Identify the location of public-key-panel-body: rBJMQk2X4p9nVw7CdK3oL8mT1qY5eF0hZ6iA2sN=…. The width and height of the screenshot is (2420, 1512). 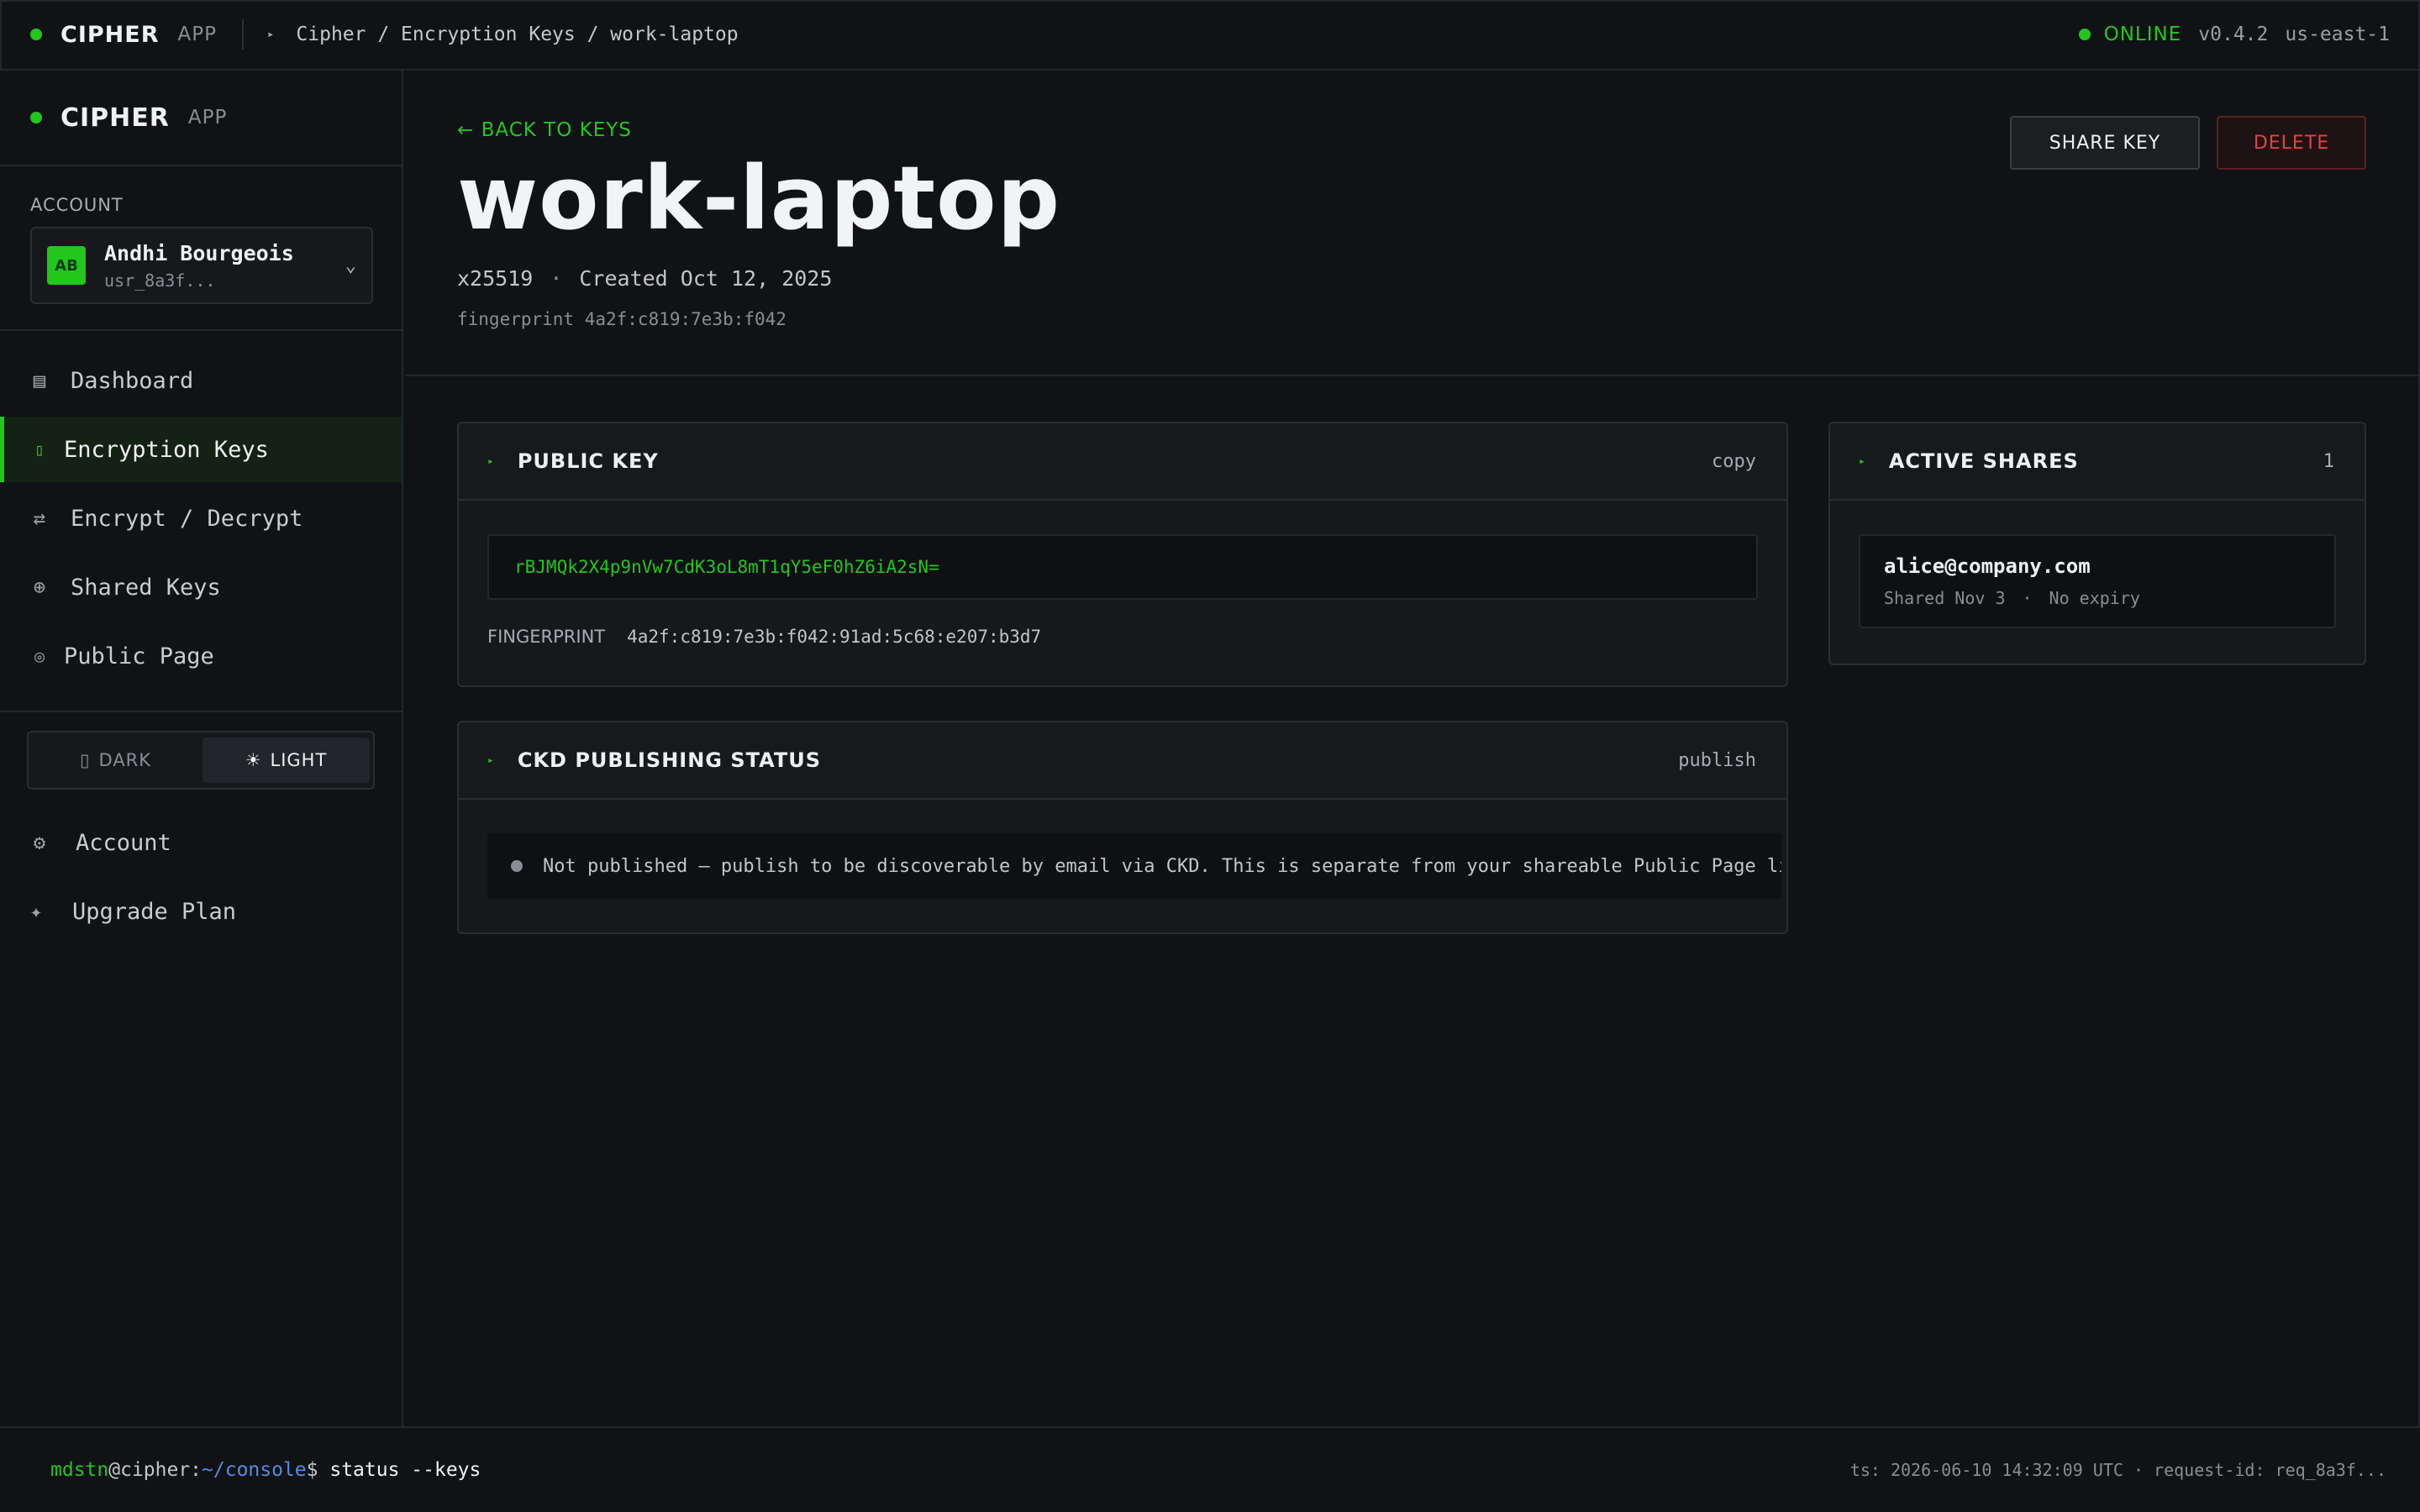
(1122, 574).